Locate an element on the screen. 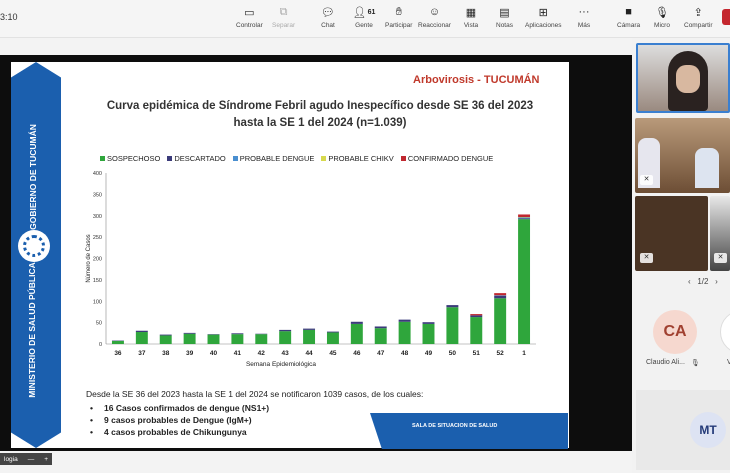  footer-banner: SALA DE SITUACION DE SALUD is located at coordinates (469, 431).